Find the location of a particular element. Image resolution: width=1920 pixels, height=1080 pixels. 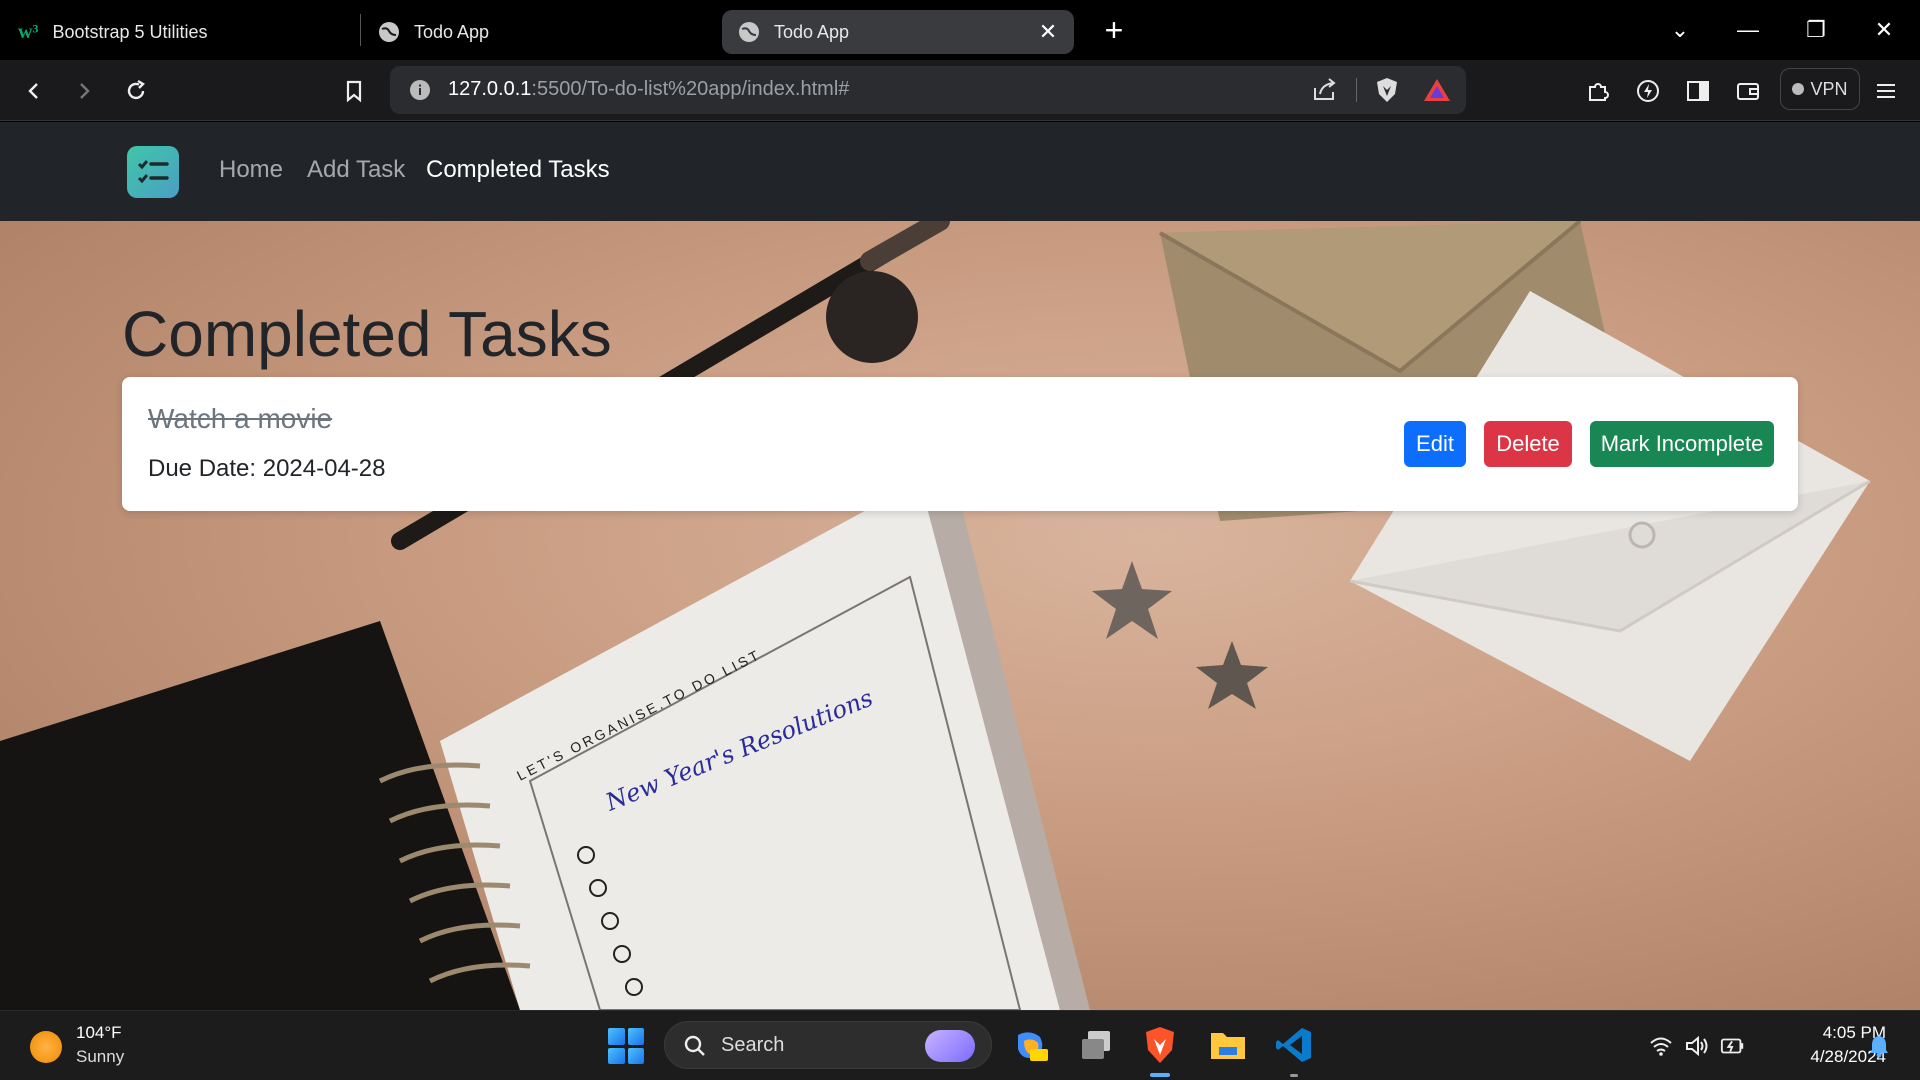

edit-button: Edit is located at coordinates (1435, 444).